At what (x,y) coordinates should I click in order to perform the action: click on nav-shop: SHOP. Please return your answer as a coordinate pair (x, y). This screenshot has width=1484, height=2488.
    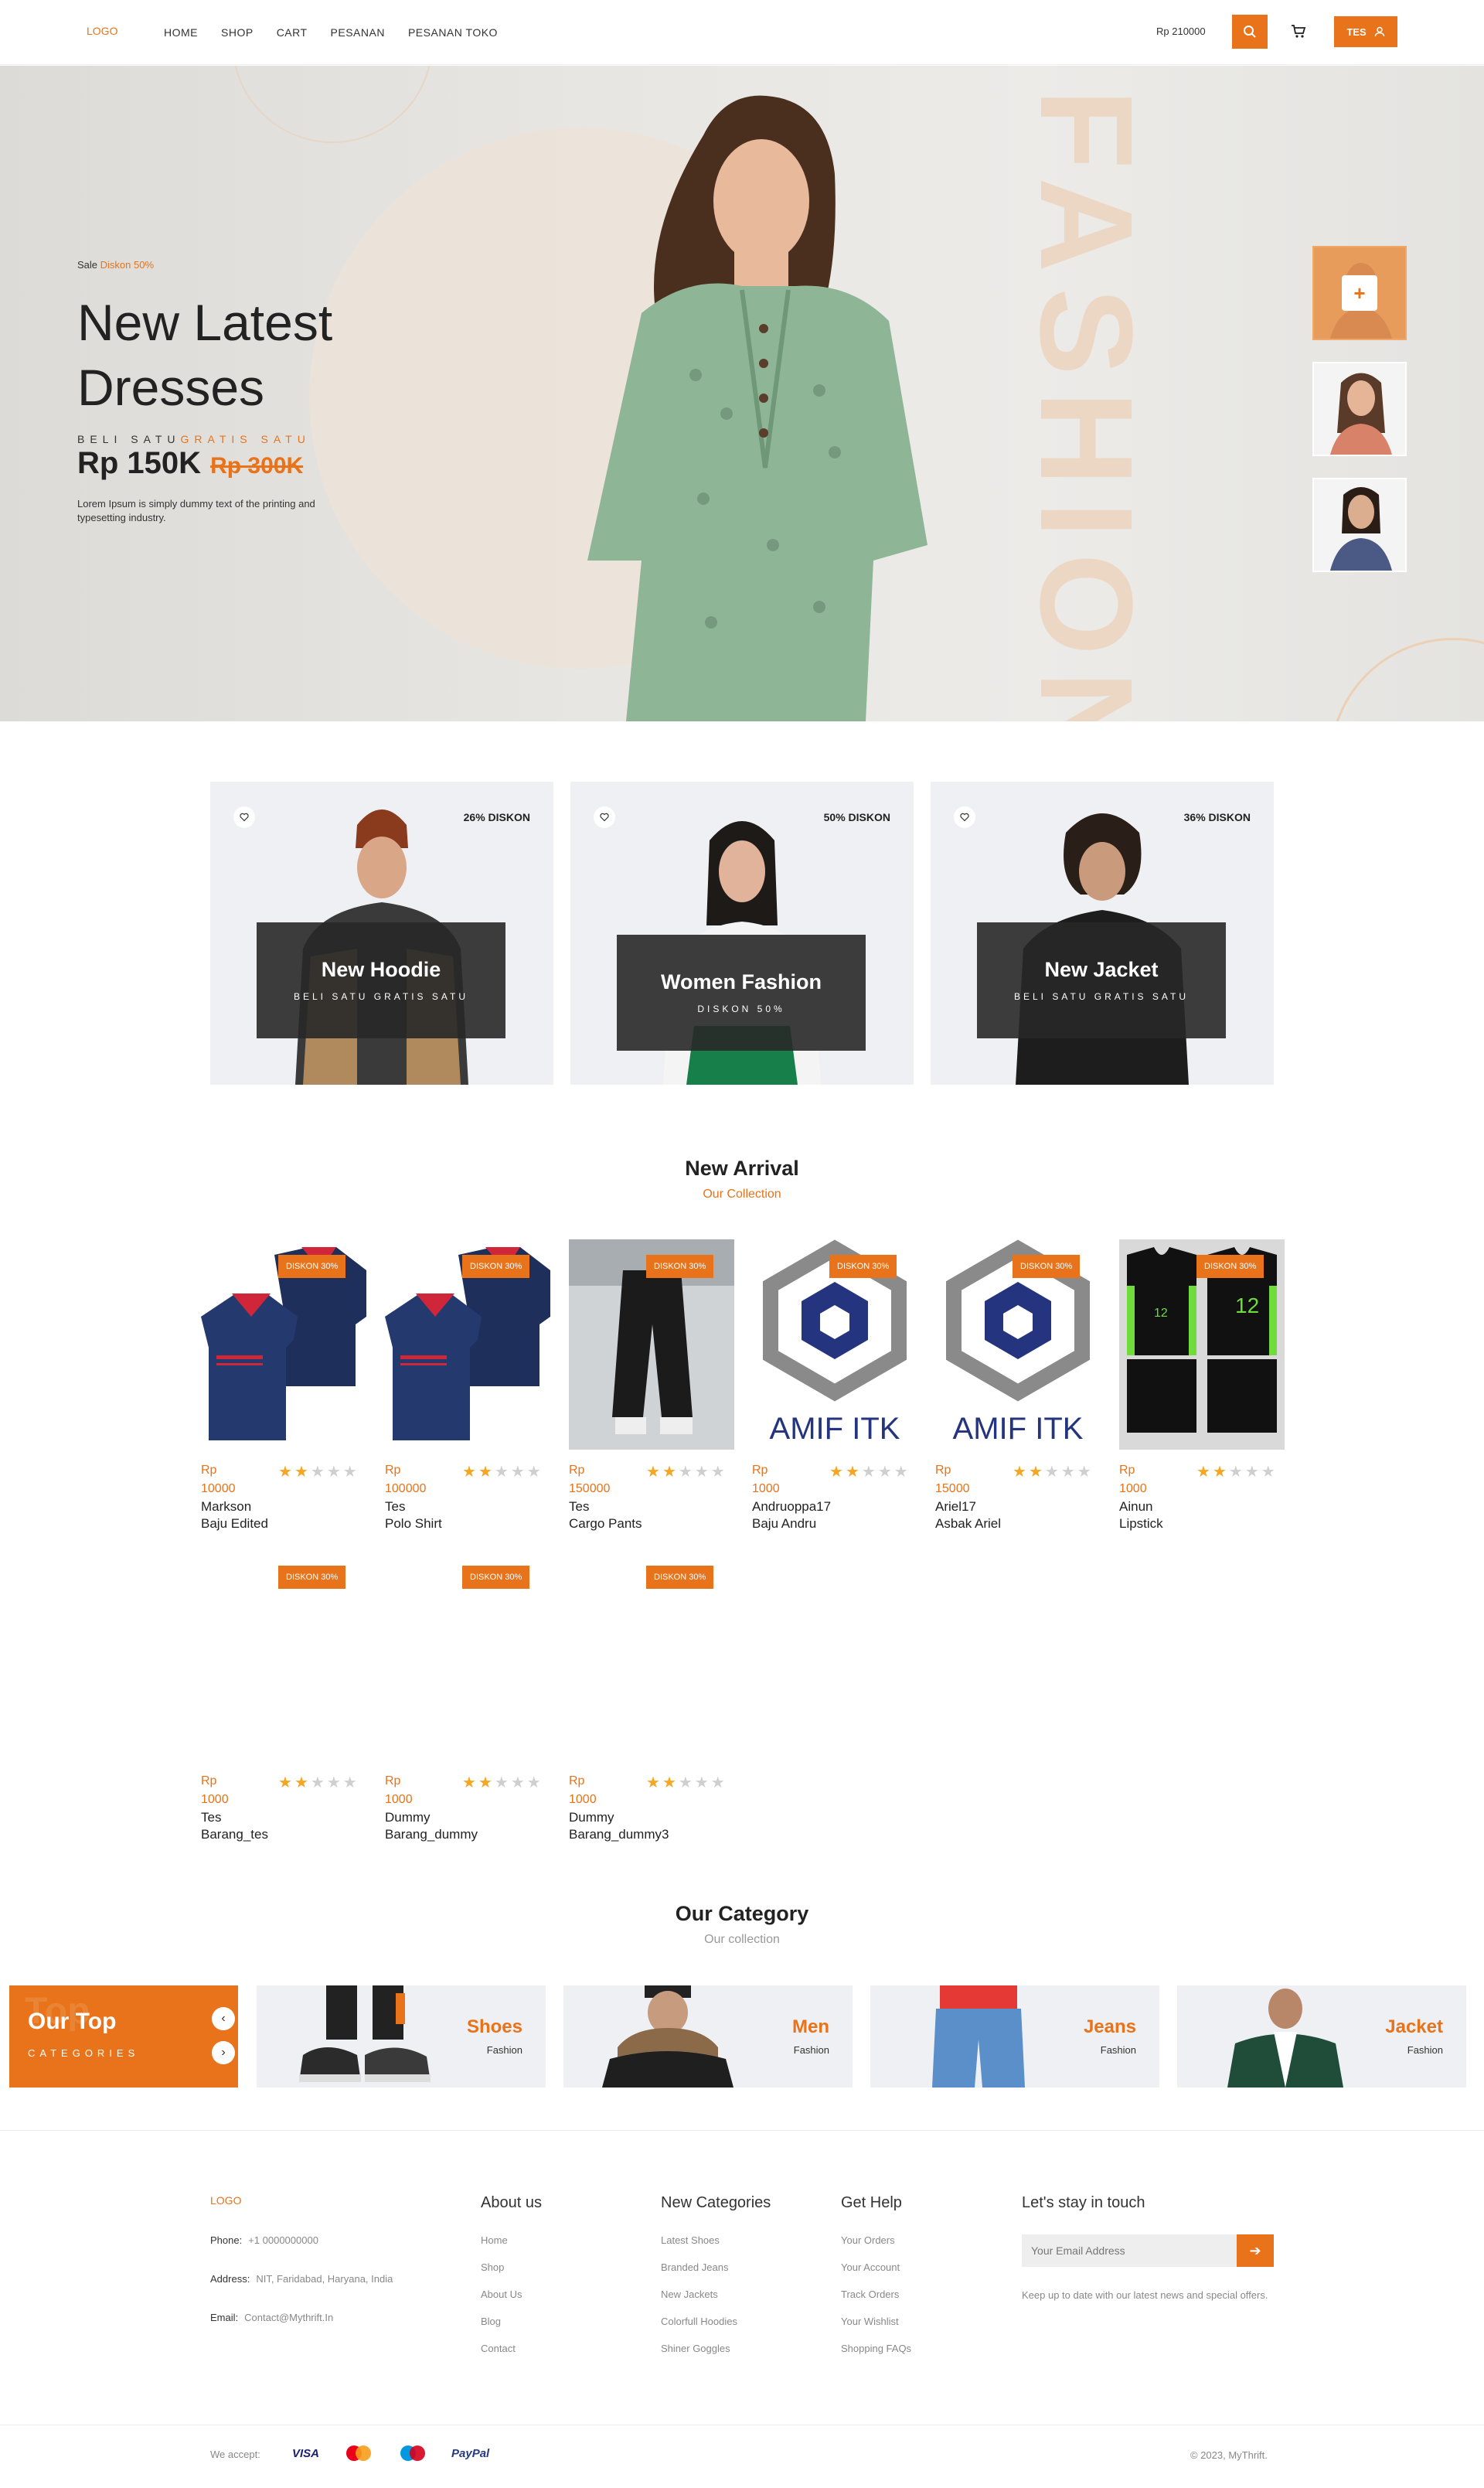
    Looking at the image, I should click on (237, 32).